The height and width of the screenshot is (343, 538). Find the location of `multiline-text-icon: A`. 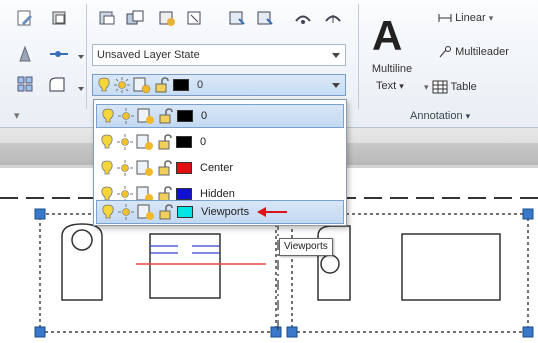

multiline-text-icon: A is located at coordinates (387, 36).